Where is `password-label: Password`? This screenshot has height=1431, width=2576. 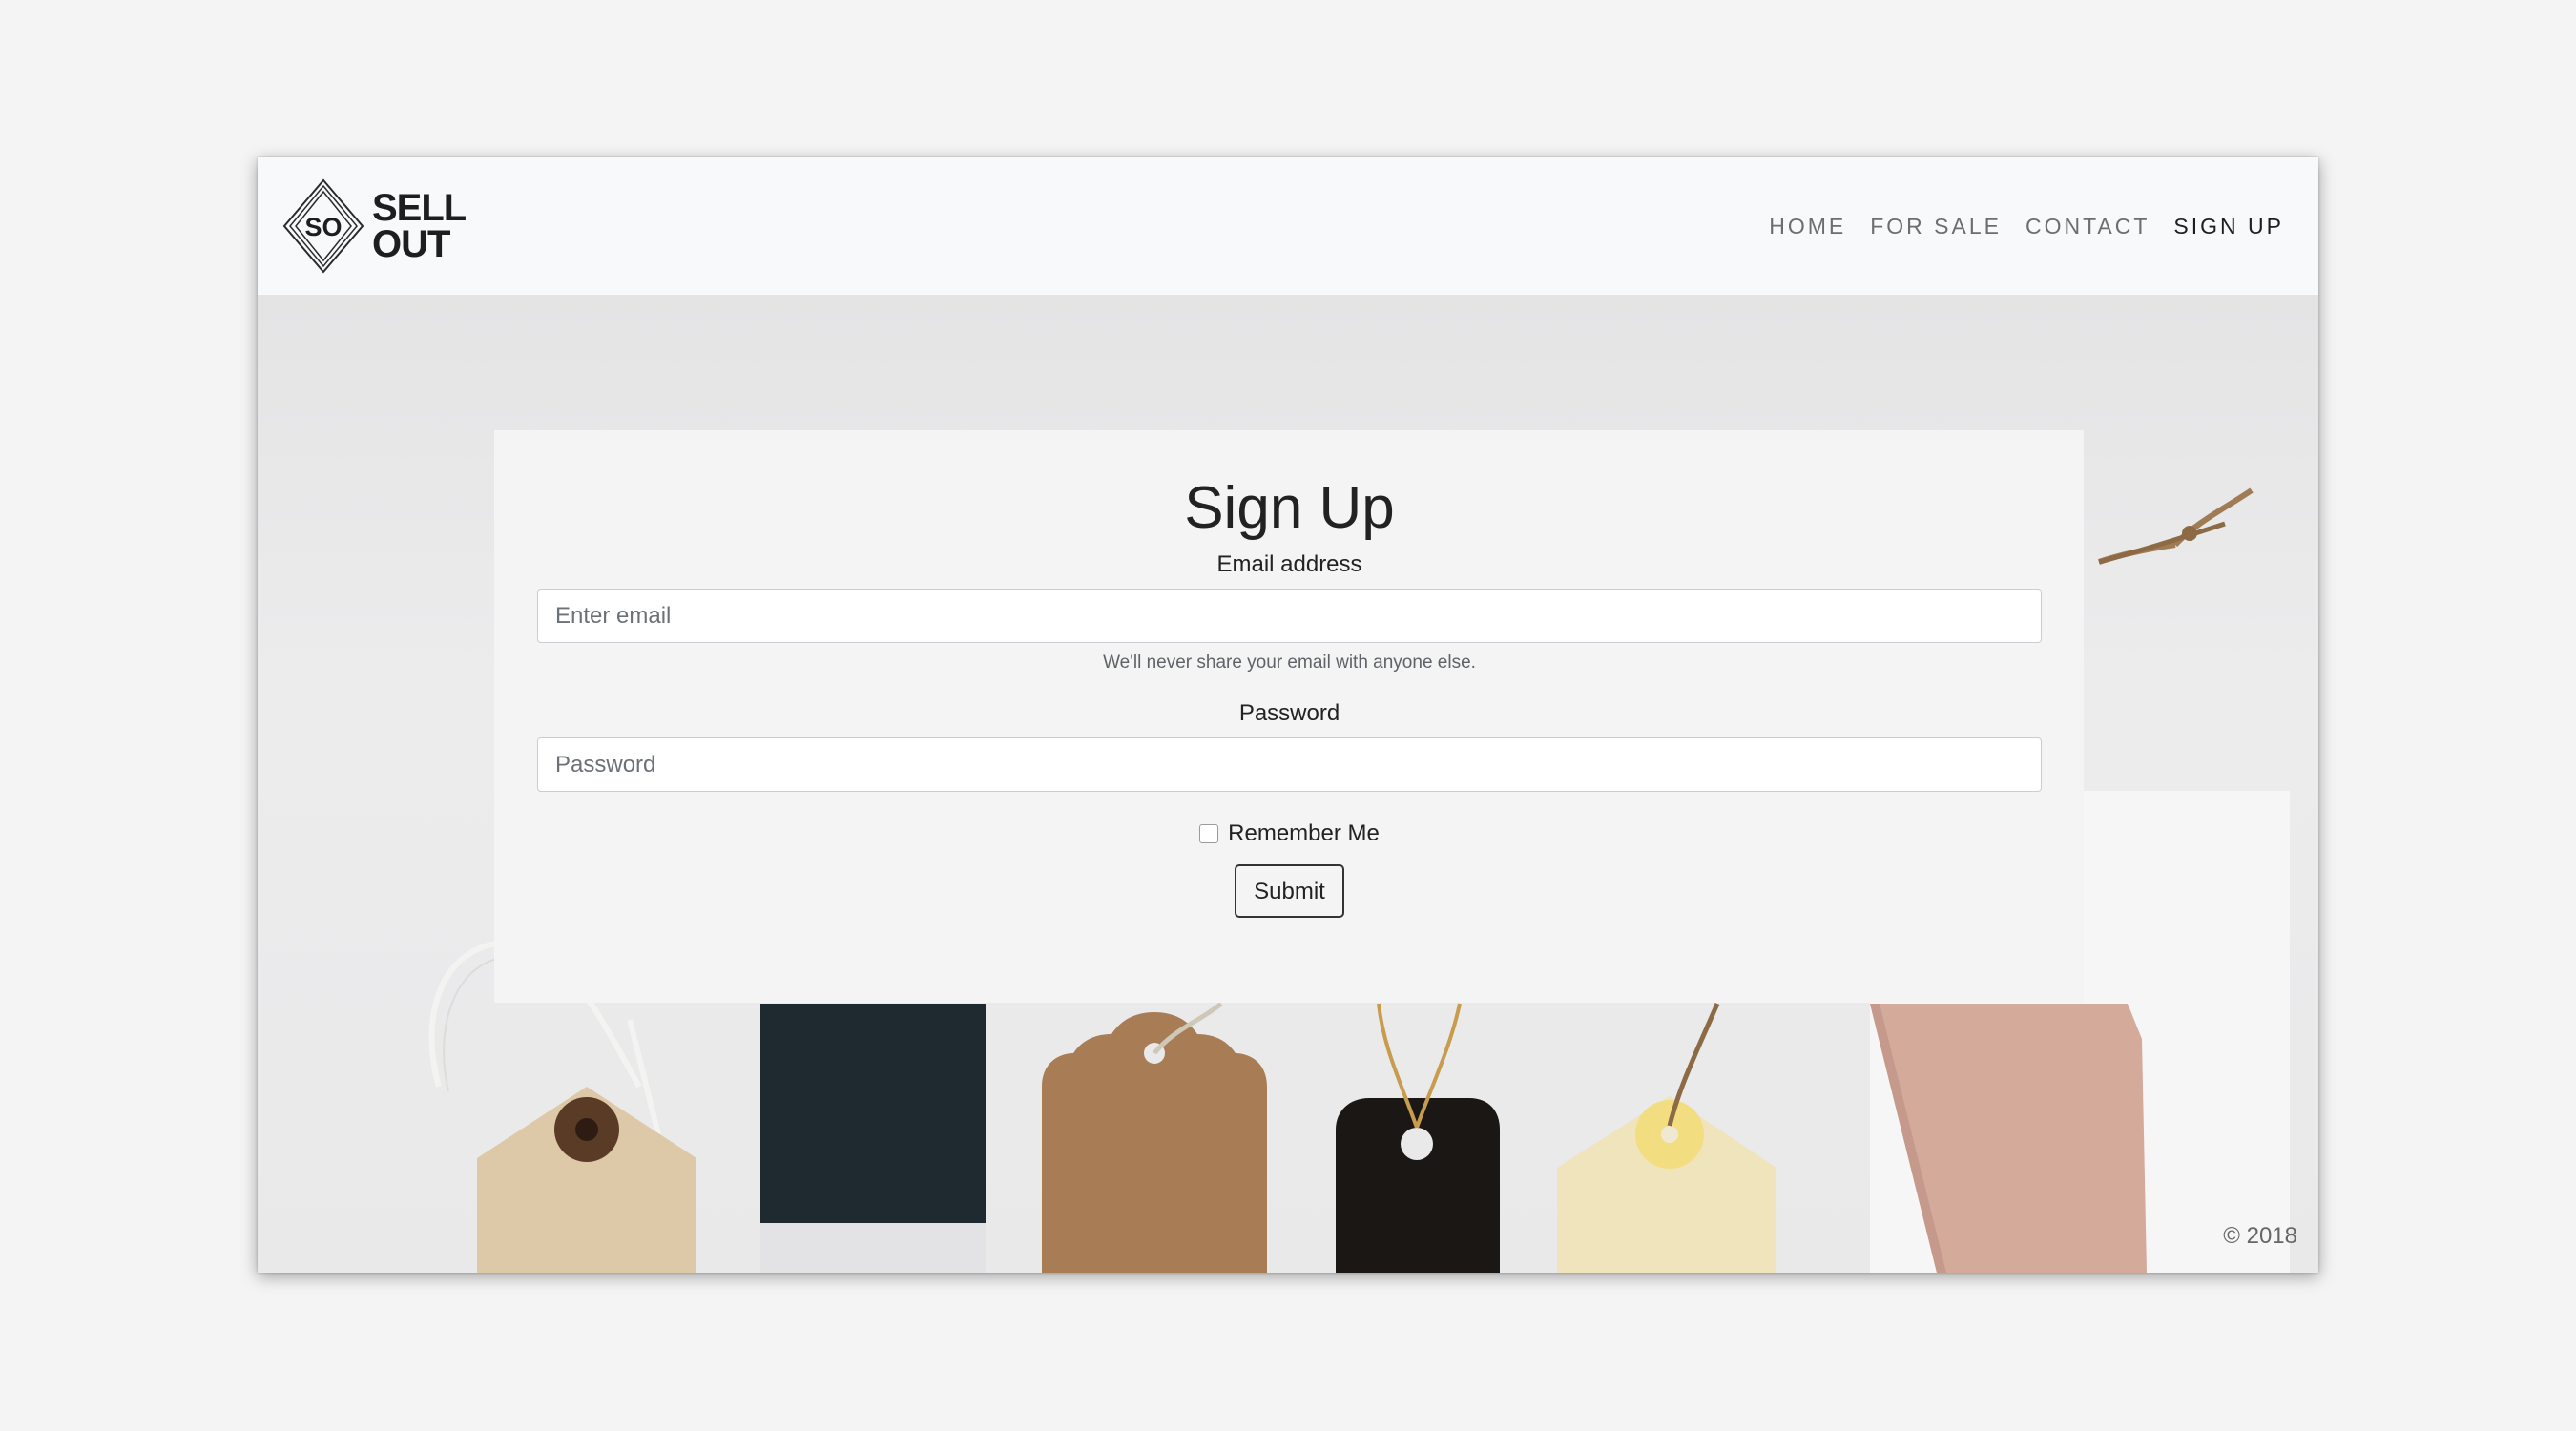
password-label: Password is located at coordinates (1289, 713).